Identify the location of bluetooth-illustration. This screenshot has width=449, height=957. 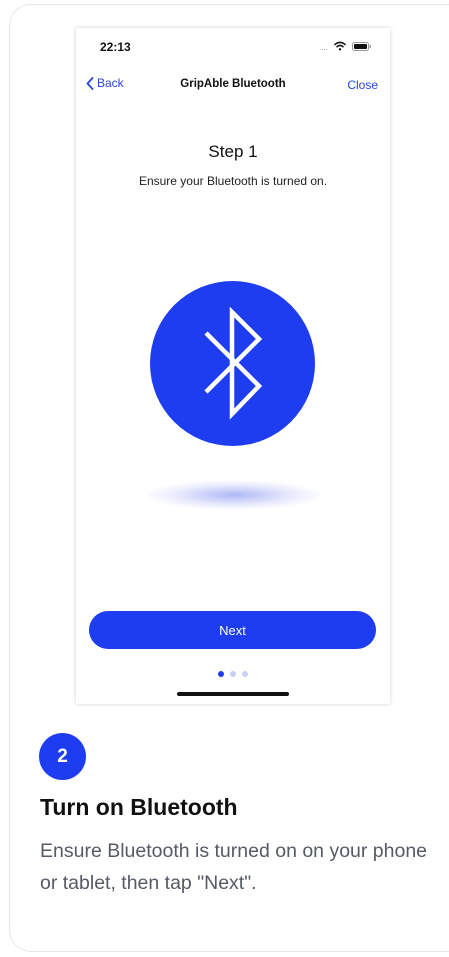
(232, 363).